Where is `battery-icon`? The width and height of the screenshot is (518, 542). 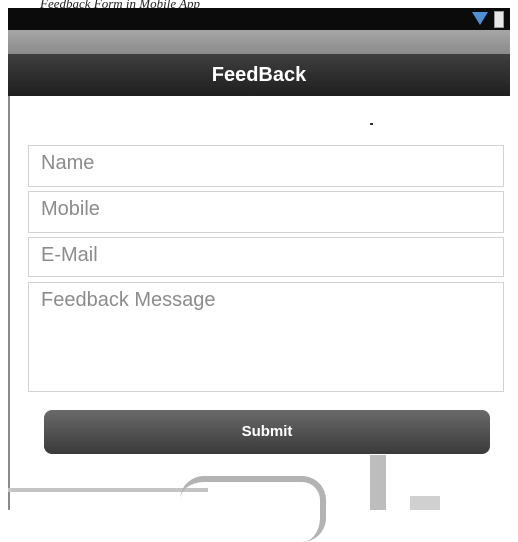
battery-icon is located at coordinates (499, 19).